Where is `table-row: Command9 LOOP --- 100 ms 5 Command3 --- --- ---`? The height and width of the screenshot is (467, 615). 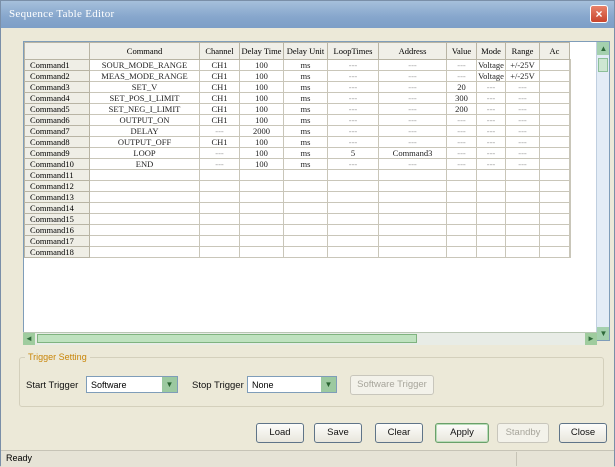
table-row: Command9 LOOP --- 100 ms 5 Command3 --- --- --- is located at coordinates (297, 153).